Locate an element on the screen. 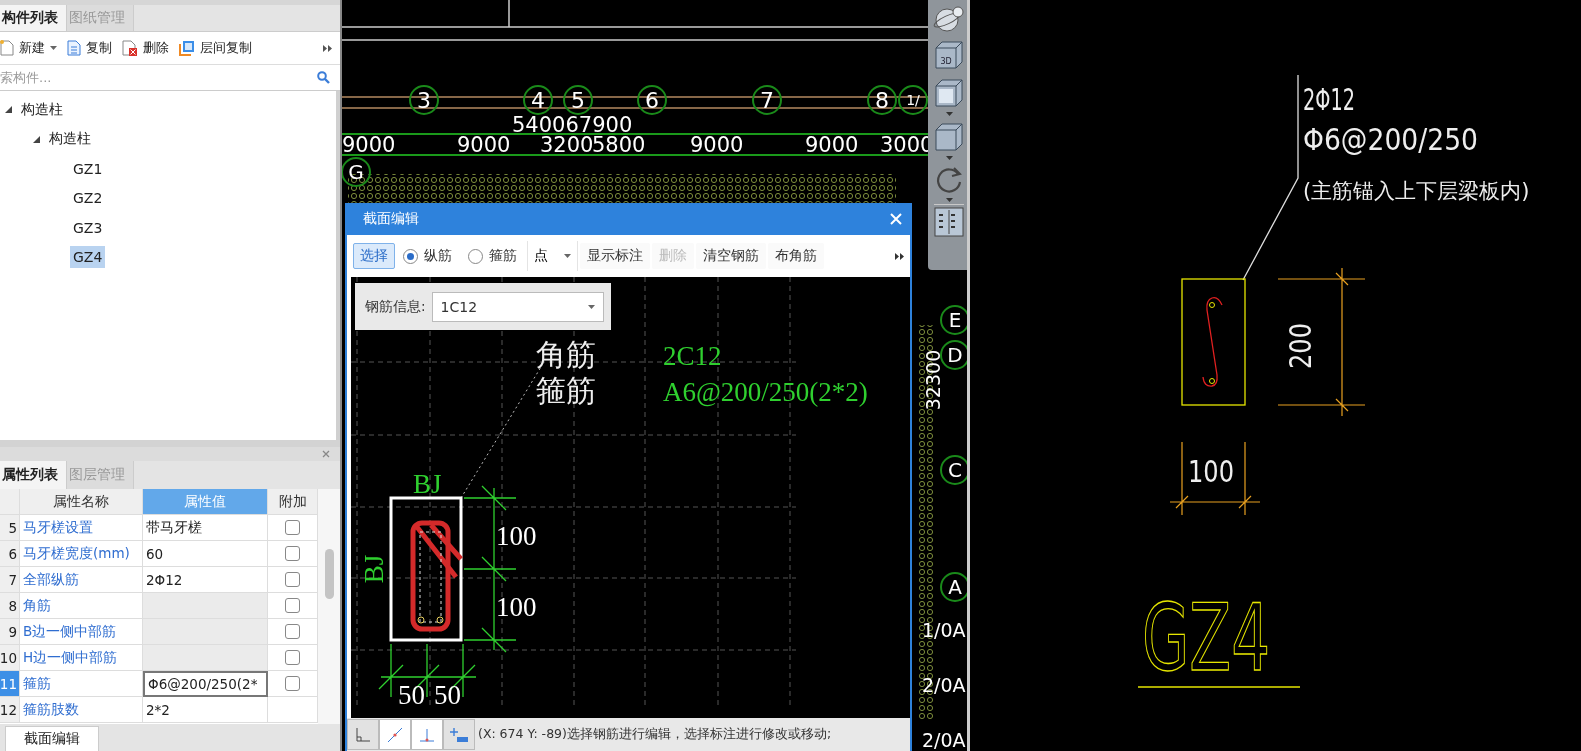  axis-label: 1/ is located at coordinates (913, 100).